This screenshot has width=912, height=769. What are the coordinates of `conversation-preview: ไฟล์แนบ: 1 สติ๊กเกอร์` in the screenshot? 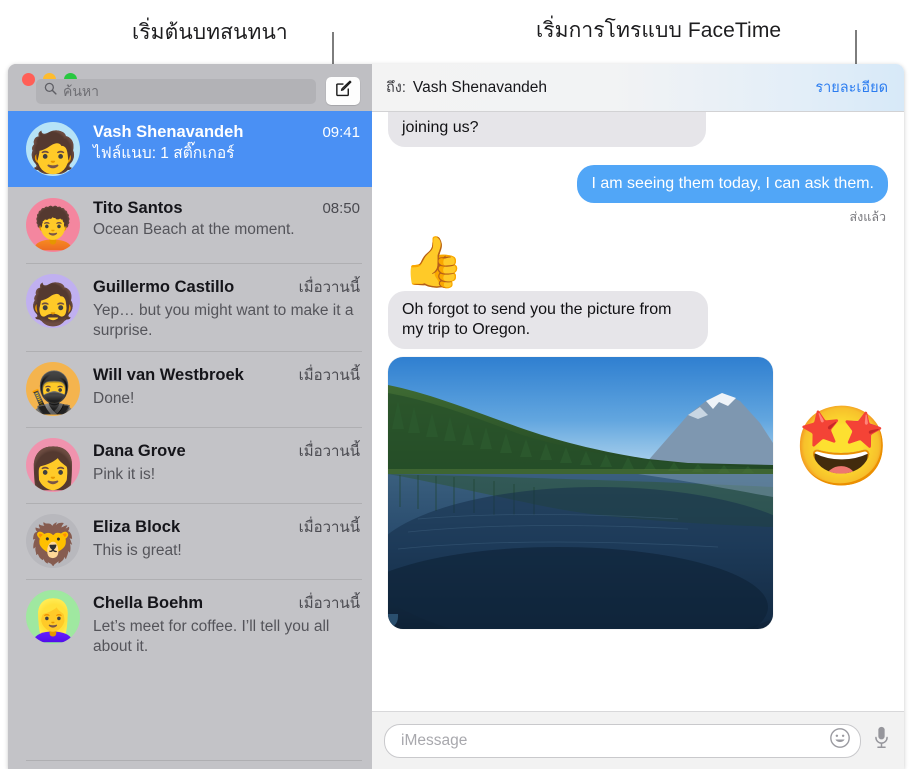 It's located at (164, 153).